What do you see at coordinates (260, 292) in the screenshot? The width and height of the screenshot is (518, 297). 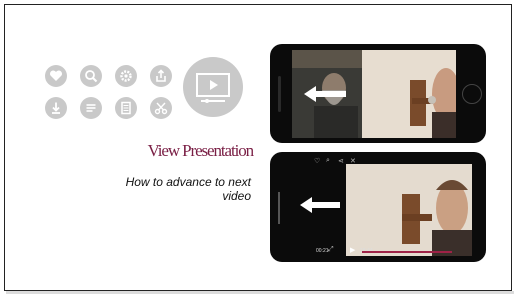 I see `slide-shadow` at bounding box center [260, 292].